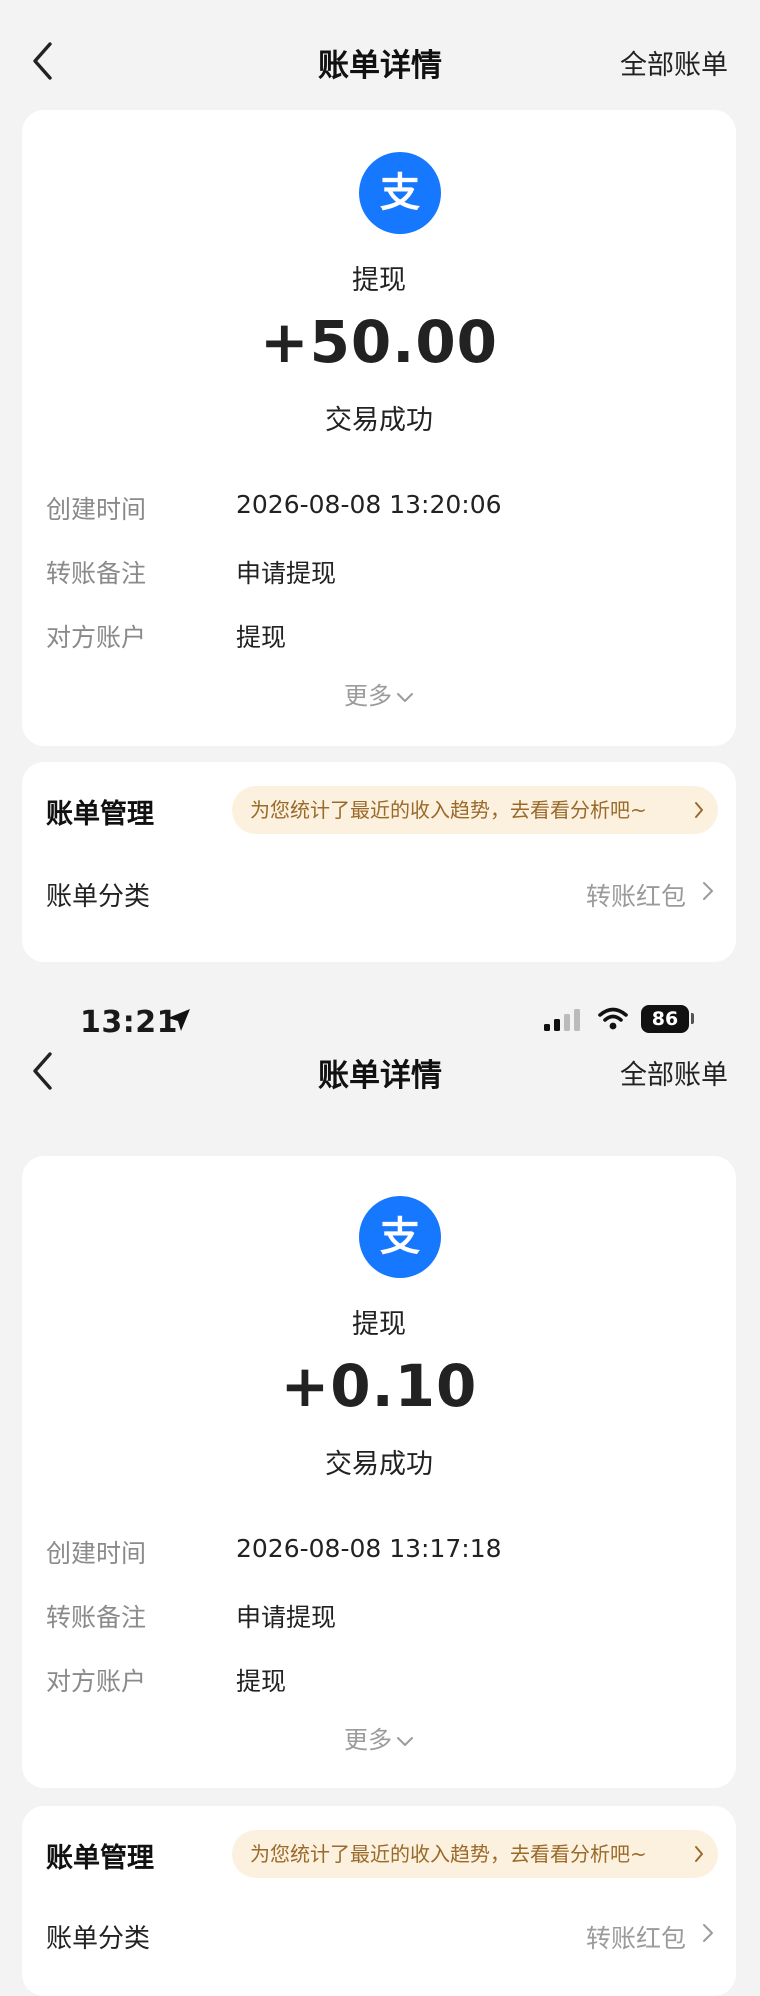 Image resolution: width=760 pixels, height=1996 pixels. What do you see at coordinates (379, 342) in the screenshot?
I see `amount: +50.00` at bounding box center [379, 342].